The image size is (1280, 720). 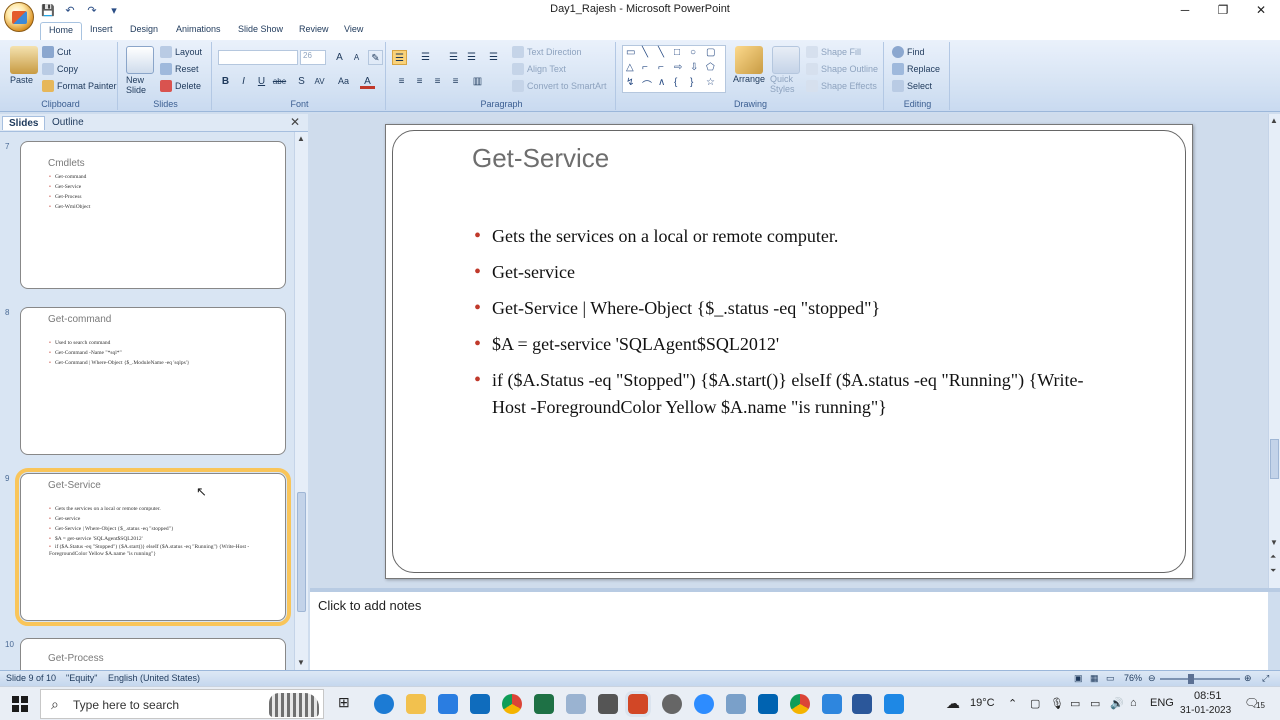 I want to click on powerpoint-icon, so click(x=638, y=704).